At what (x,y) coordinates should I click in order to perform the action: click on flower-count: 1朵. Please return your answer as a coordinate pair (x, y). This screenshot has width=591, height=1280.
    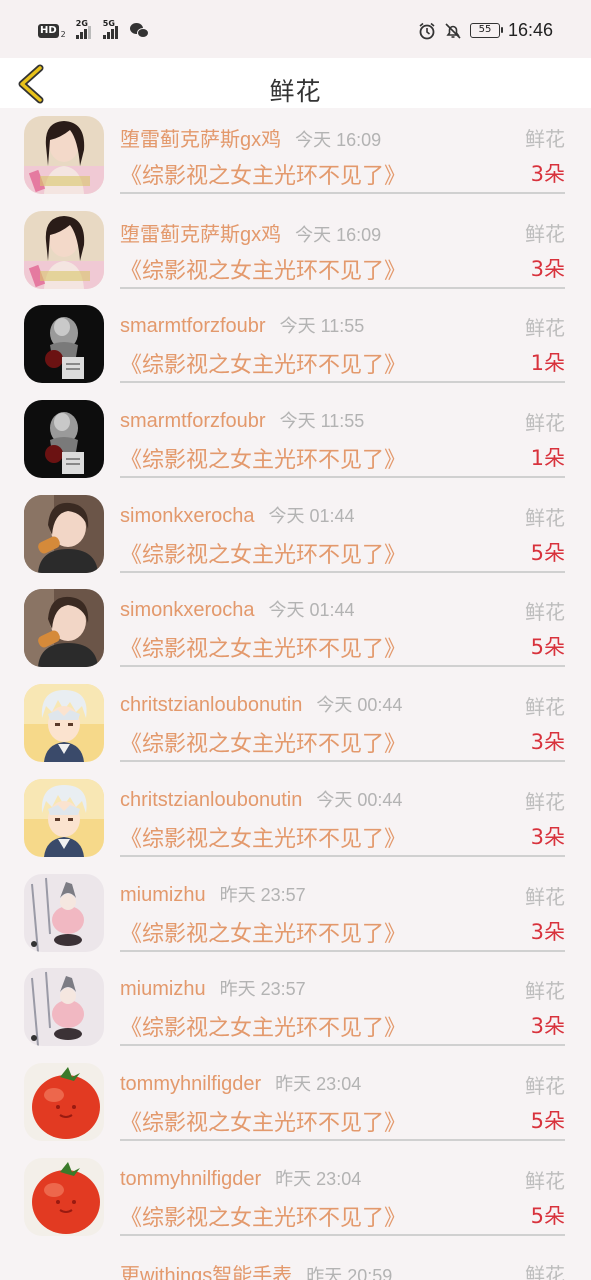
    Looking at the image, I should click on (547, 458).